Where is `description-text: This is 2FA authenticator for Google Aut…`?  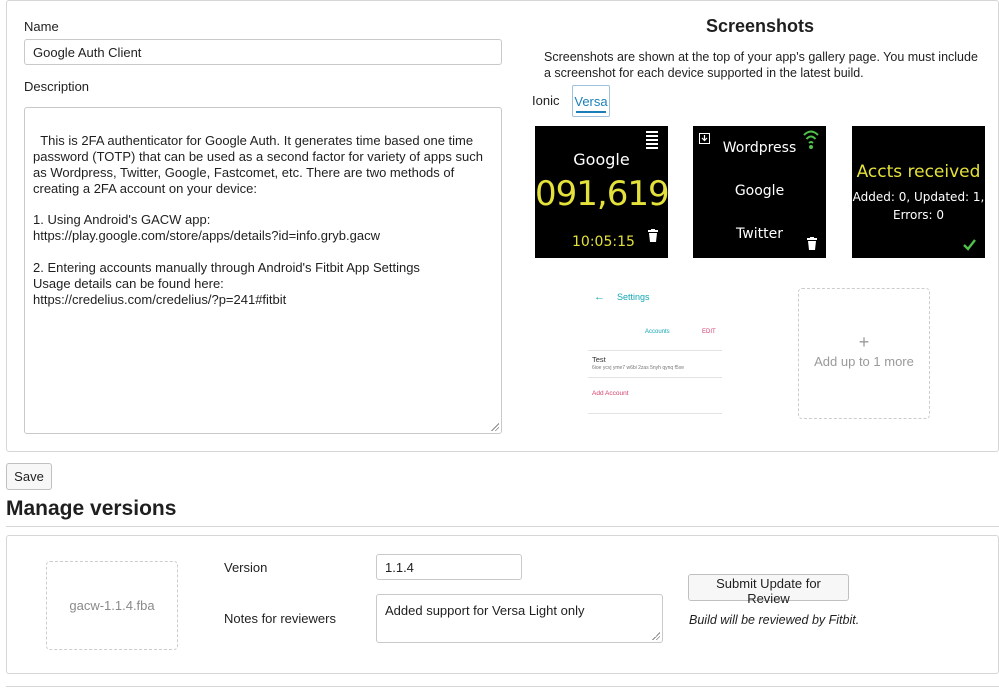 description-text: This is 2FA authenticator for Google Aut… is located at coordinates (258, 219).